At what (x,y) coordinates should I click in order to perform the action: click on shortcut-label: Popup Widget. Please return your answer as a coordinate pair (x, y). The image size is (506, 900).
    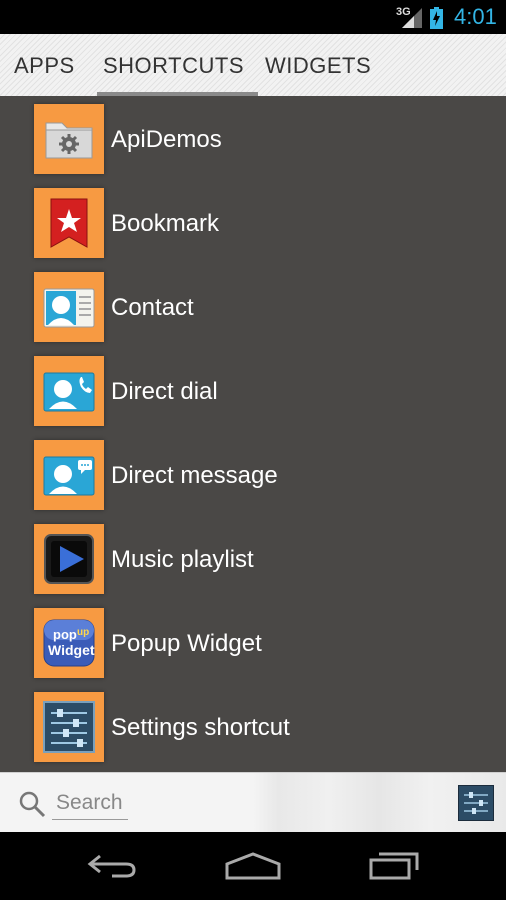
    Looking at the image, I should click on (186, 643).